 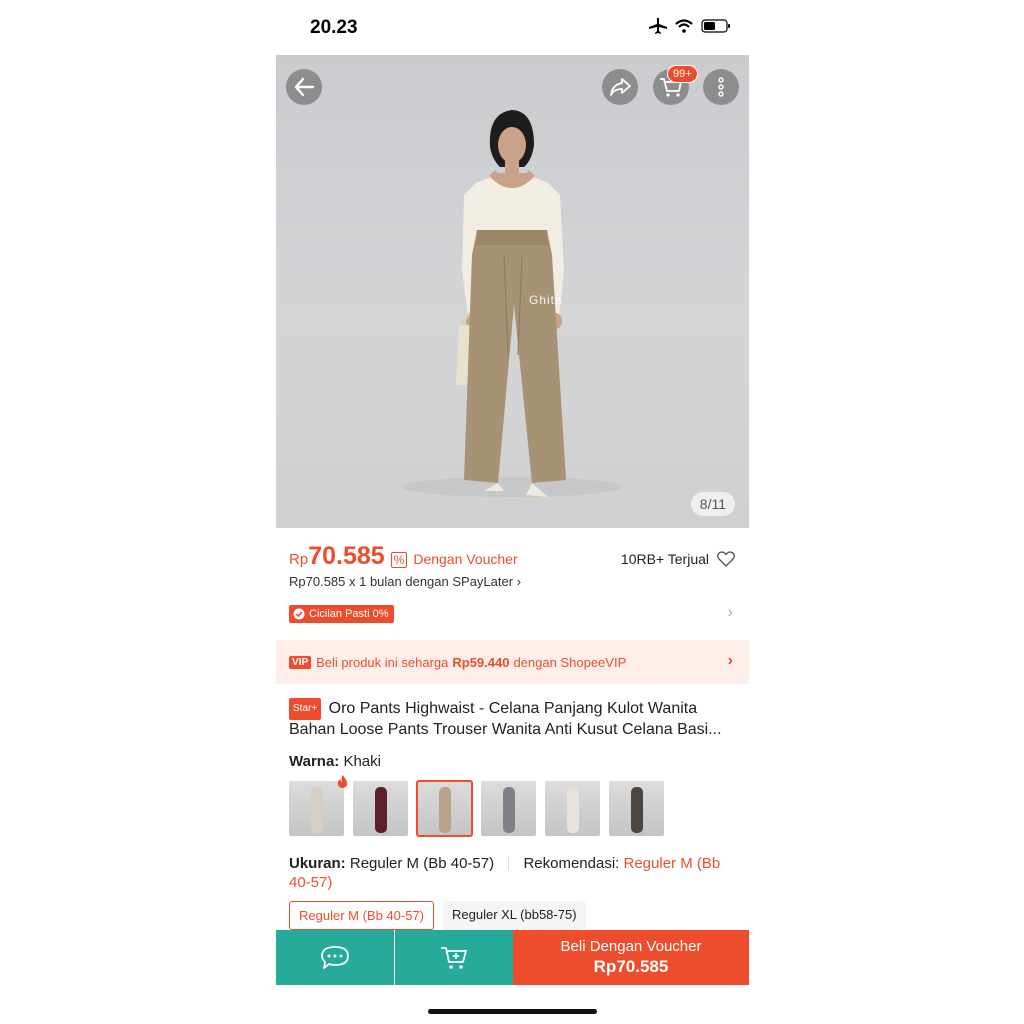 What do you see at coordinates (299, 614) in the screenshot?
I see `check-circle-icon` at bounding box center [299, 614].